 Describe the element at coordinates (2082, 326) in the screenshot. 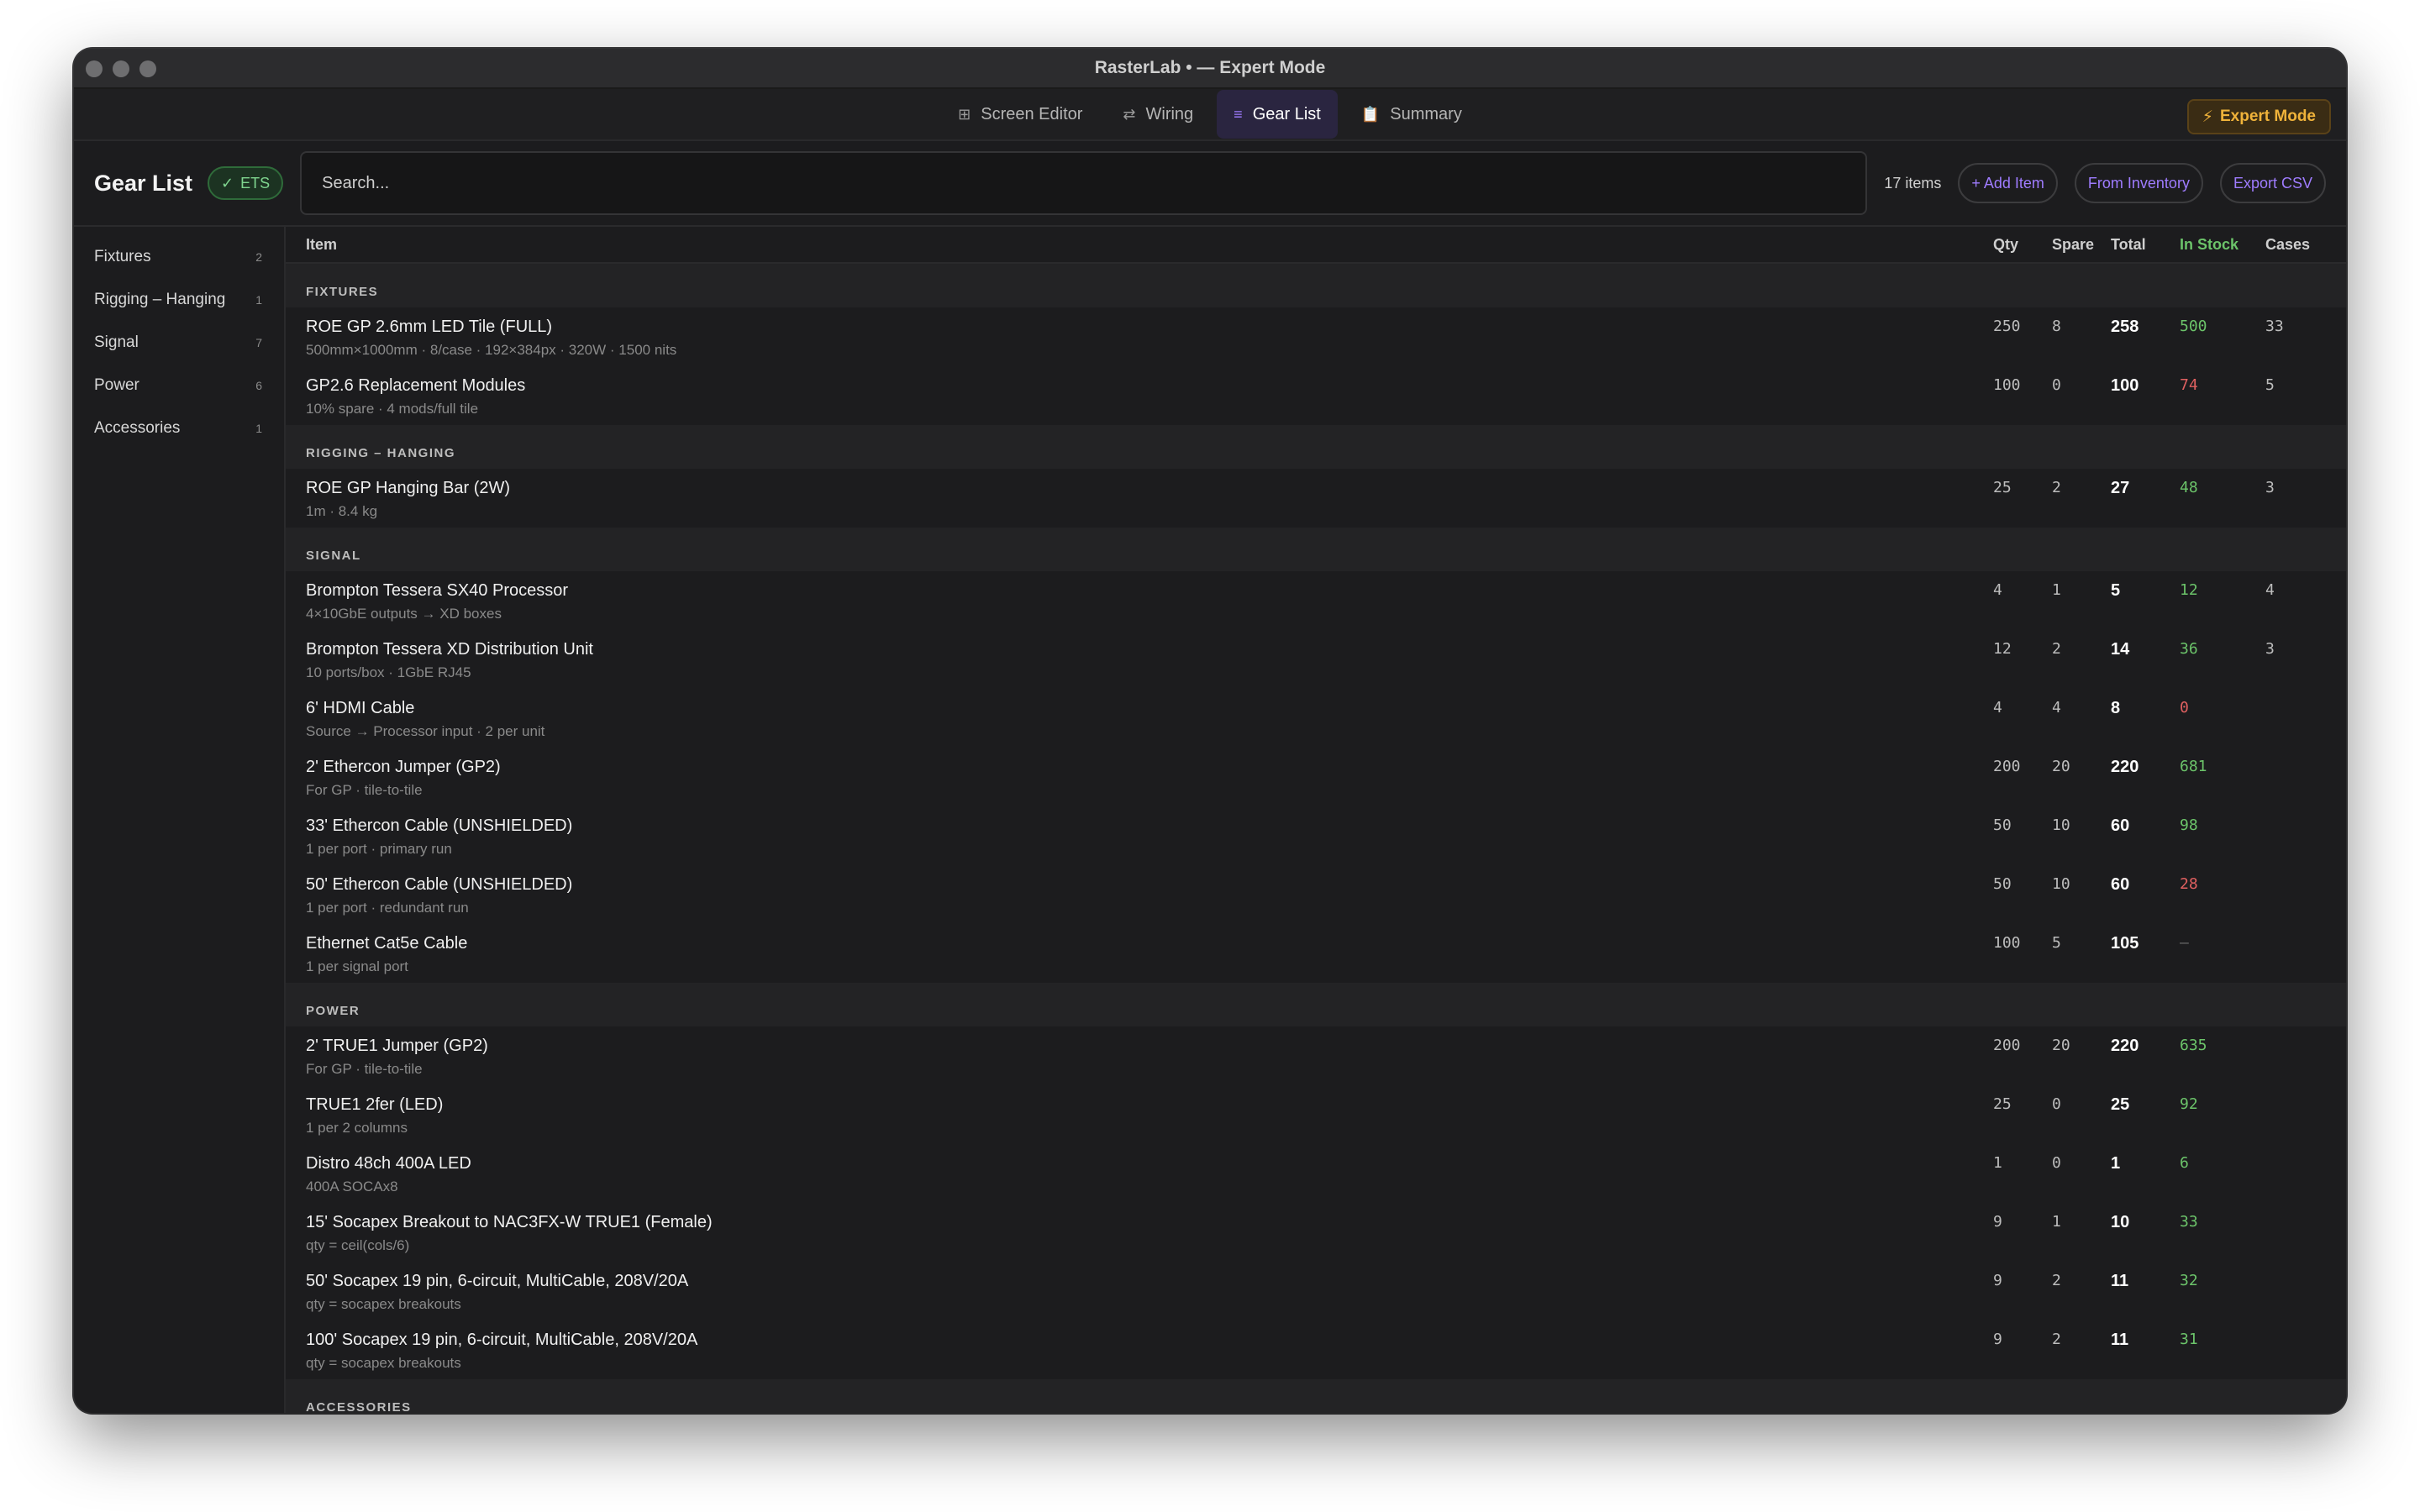

I see `spare-cell: 8` at that location.